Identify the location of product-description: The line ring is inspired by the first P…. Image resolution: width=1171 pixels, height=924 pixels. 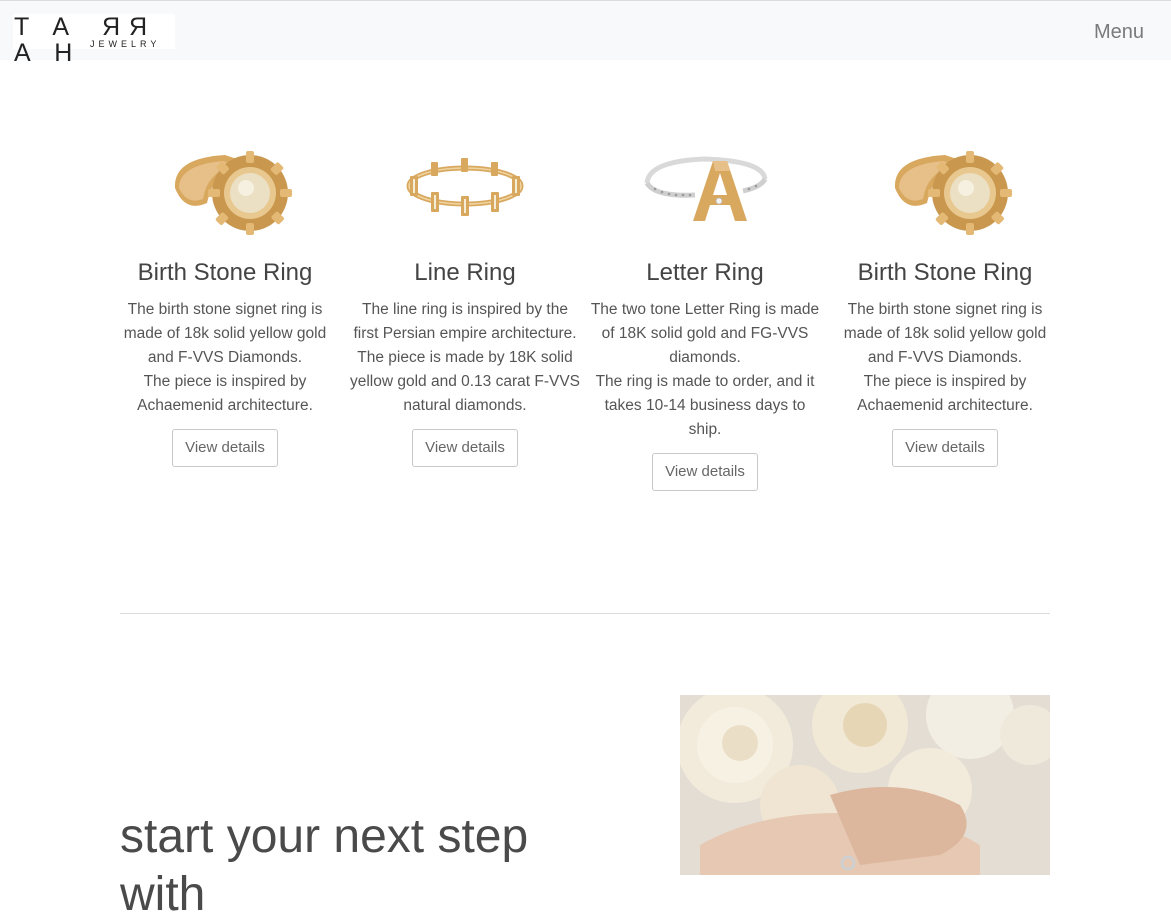
(465, 357).